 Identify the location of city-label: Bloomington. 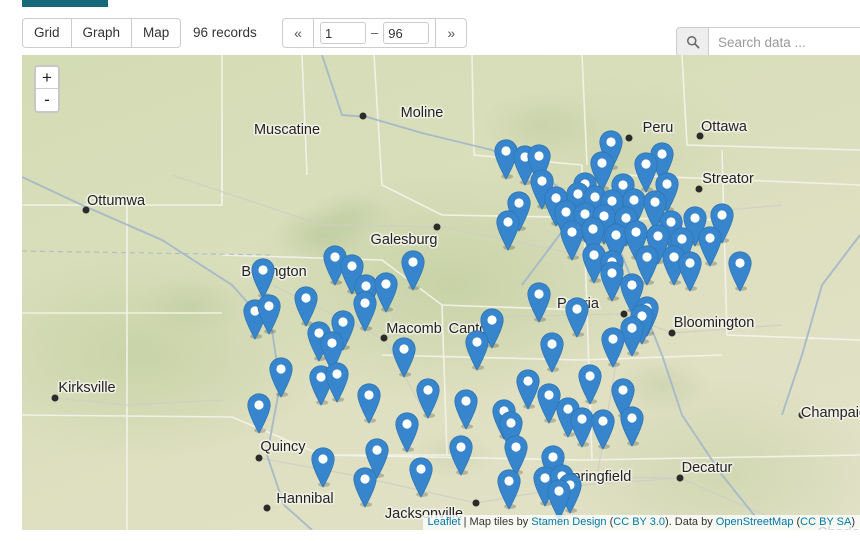
(714, 323).